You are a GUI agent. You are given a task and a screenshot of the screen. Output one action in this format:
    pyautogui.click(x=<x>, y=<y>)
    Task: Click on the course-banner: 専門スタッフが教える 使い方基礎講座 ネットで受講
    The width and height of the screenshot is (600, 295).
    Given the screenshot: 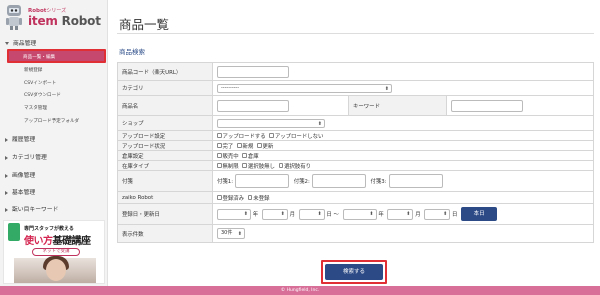 What is the action you would take?
    pyautogui.click(x=54, y=252)
    